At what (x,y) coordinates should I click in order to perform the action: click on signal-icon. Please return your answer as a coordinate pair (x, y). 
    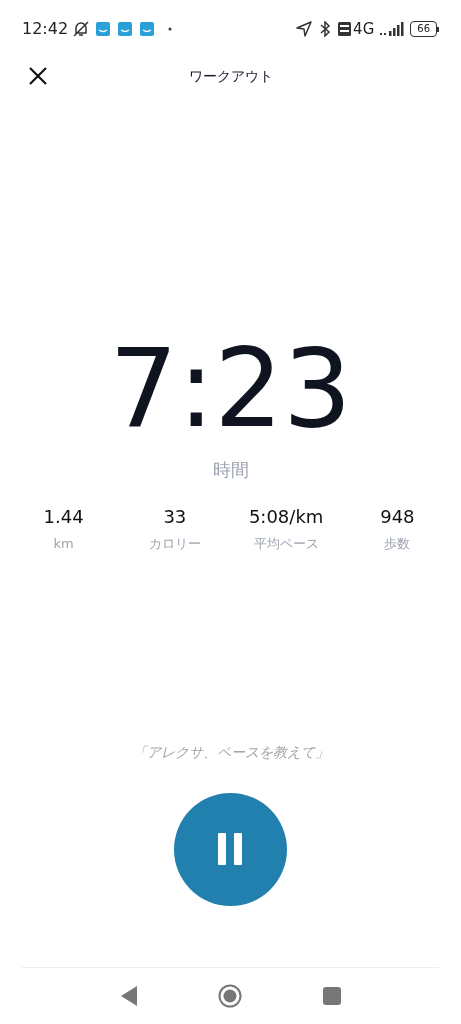
    Looking at the image, I should click on (392, 29).